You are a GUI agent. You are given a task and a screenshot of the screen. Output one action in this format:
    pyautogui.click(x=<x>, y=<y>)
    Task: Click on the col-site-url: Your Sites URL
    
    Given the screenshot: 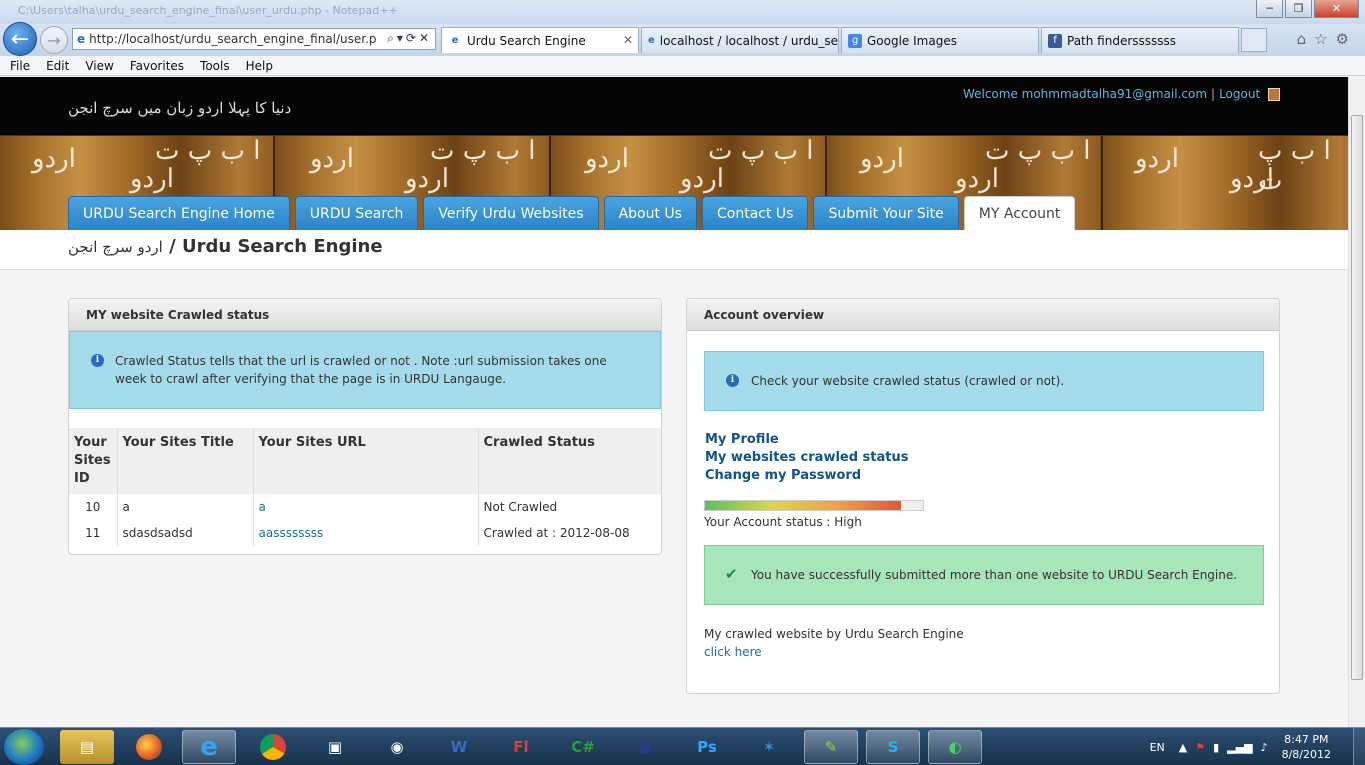 What is the action you would take?
    pyautogui.click(x=366, y=461)
    